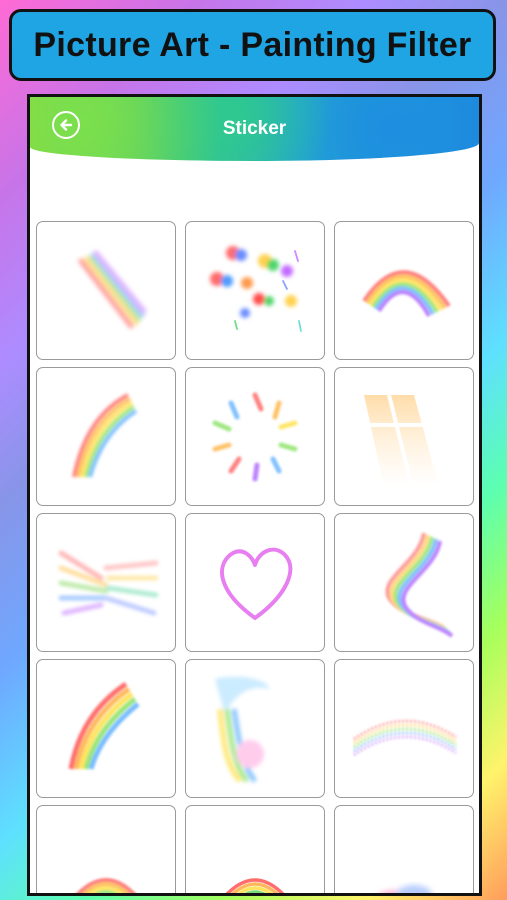  What do you see at coordinates (404, 728) in the screenshot?
I see `sticker-sparkle-arc` at bounding box center [404, 728].